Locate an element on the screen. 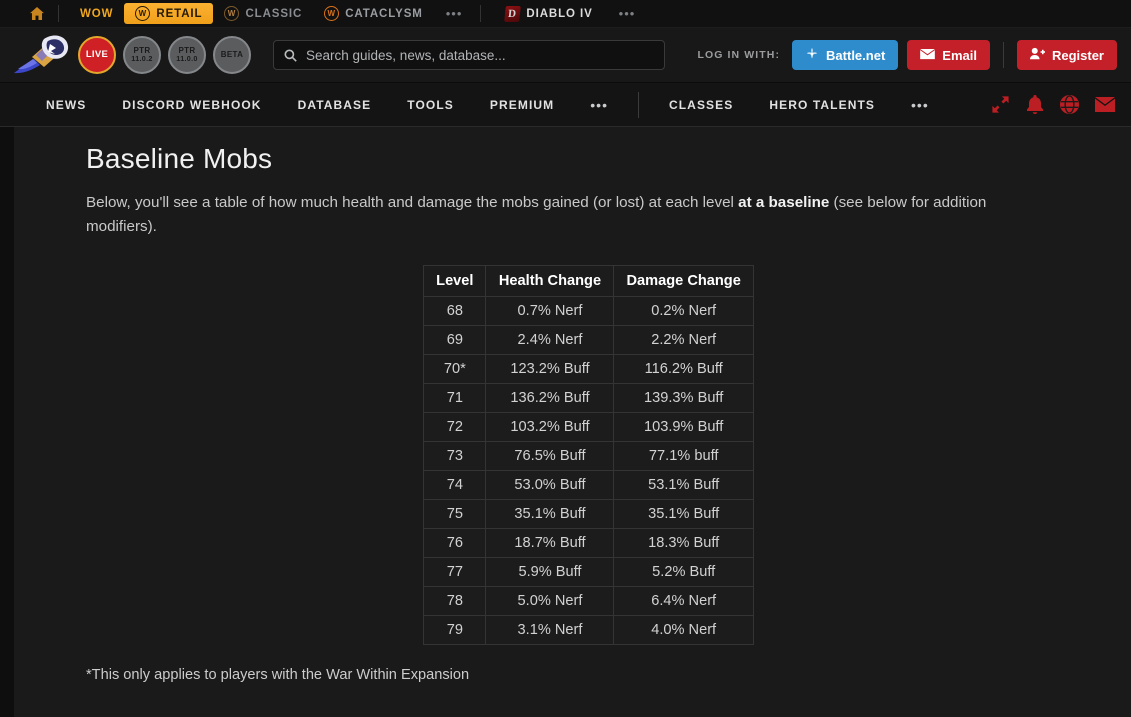 Image resolution: width=1131 pixels, height=717 pixels. register-button: Register is located at coordinates (1066, 55).